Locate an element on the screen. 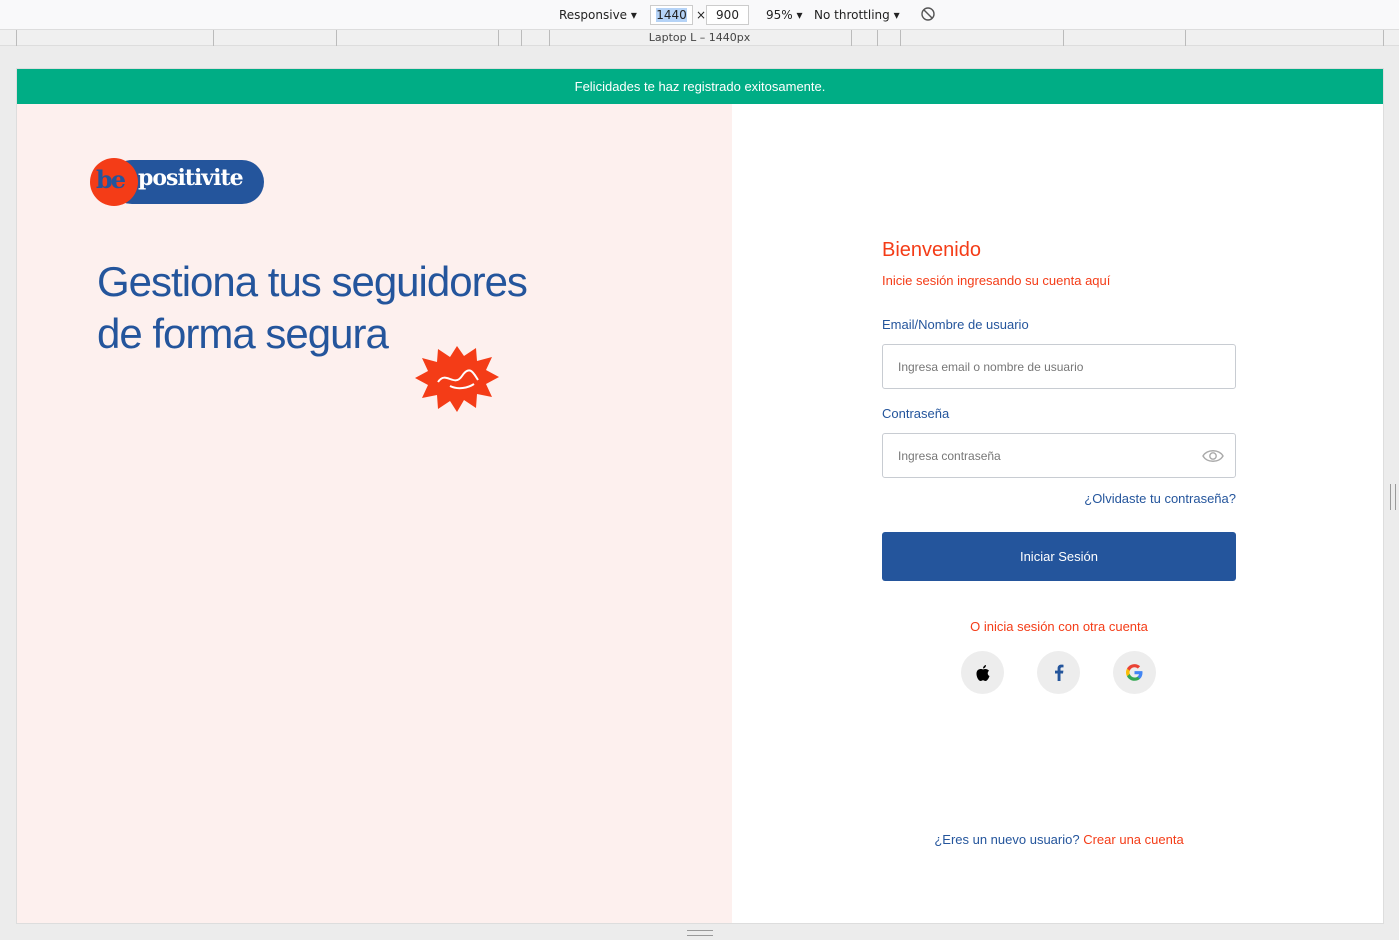 This screenshot has height=940, width=1399. logo-be: be is located at coordinates (111, 179).